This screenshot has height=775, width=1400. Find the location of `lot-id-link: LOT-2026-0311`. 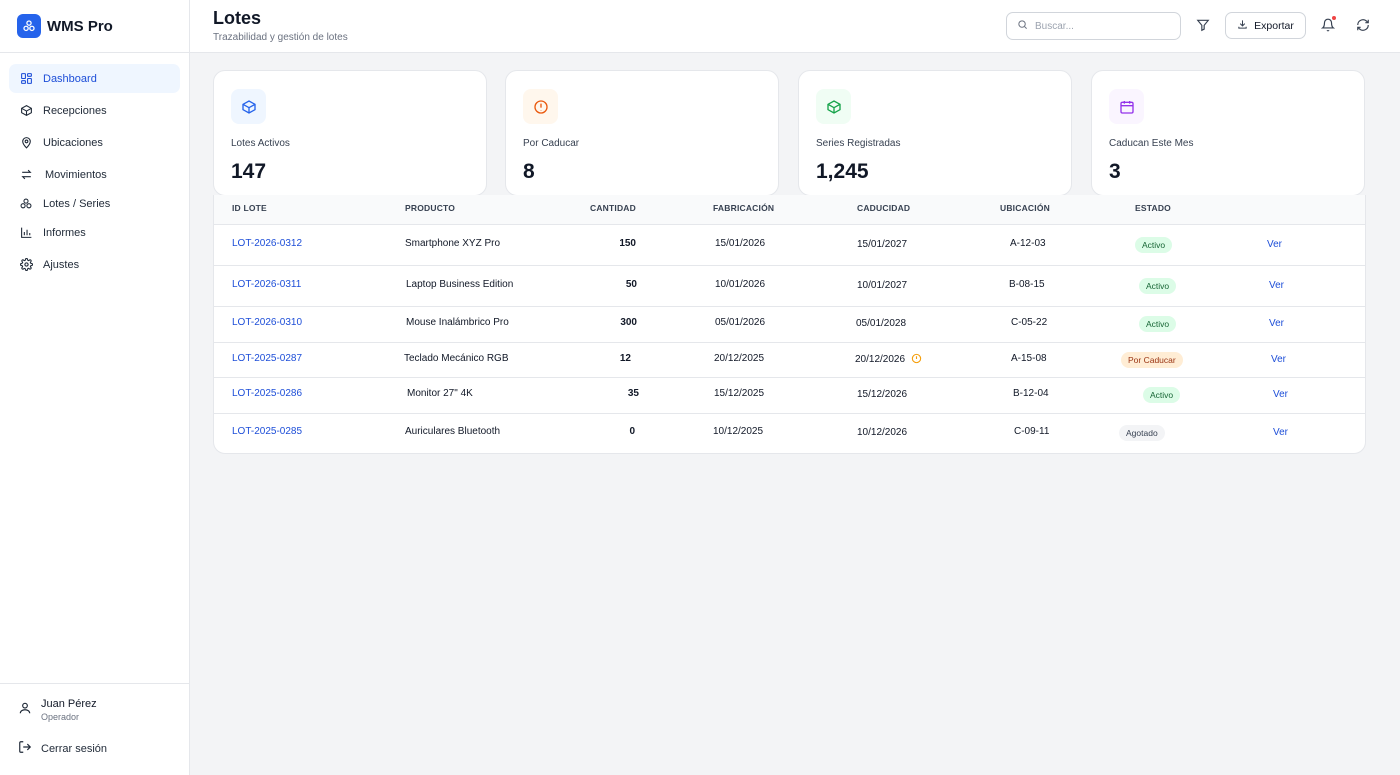

lot-id-link: LOT-2026-0311 is located at coordinates (266, 284).